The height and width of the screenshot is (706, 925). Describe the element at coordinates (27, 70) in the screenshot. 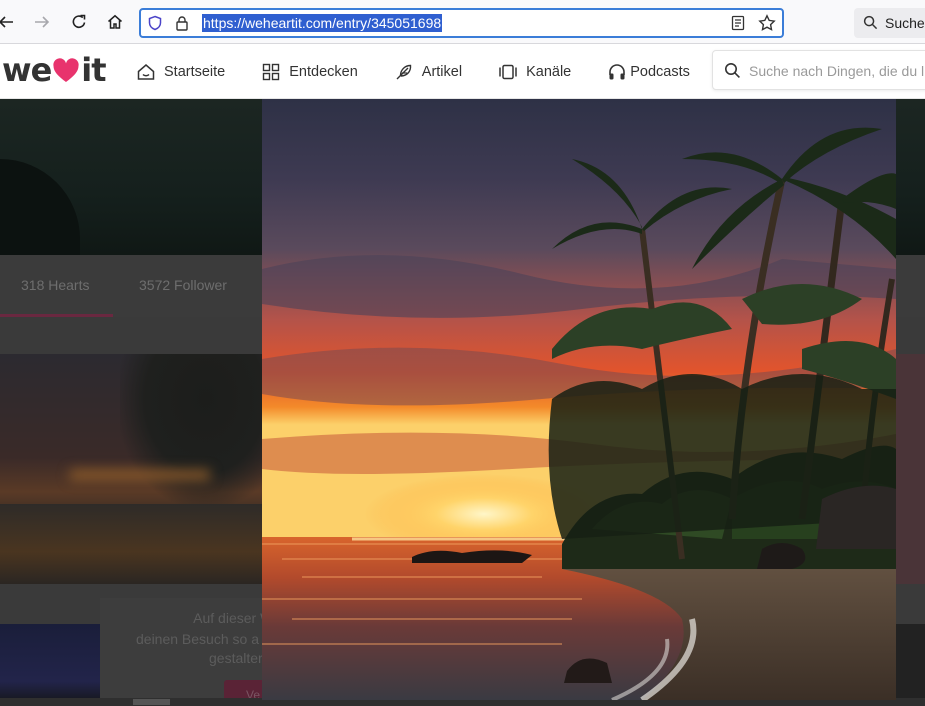

I see `logo-text-we: we` at that location.